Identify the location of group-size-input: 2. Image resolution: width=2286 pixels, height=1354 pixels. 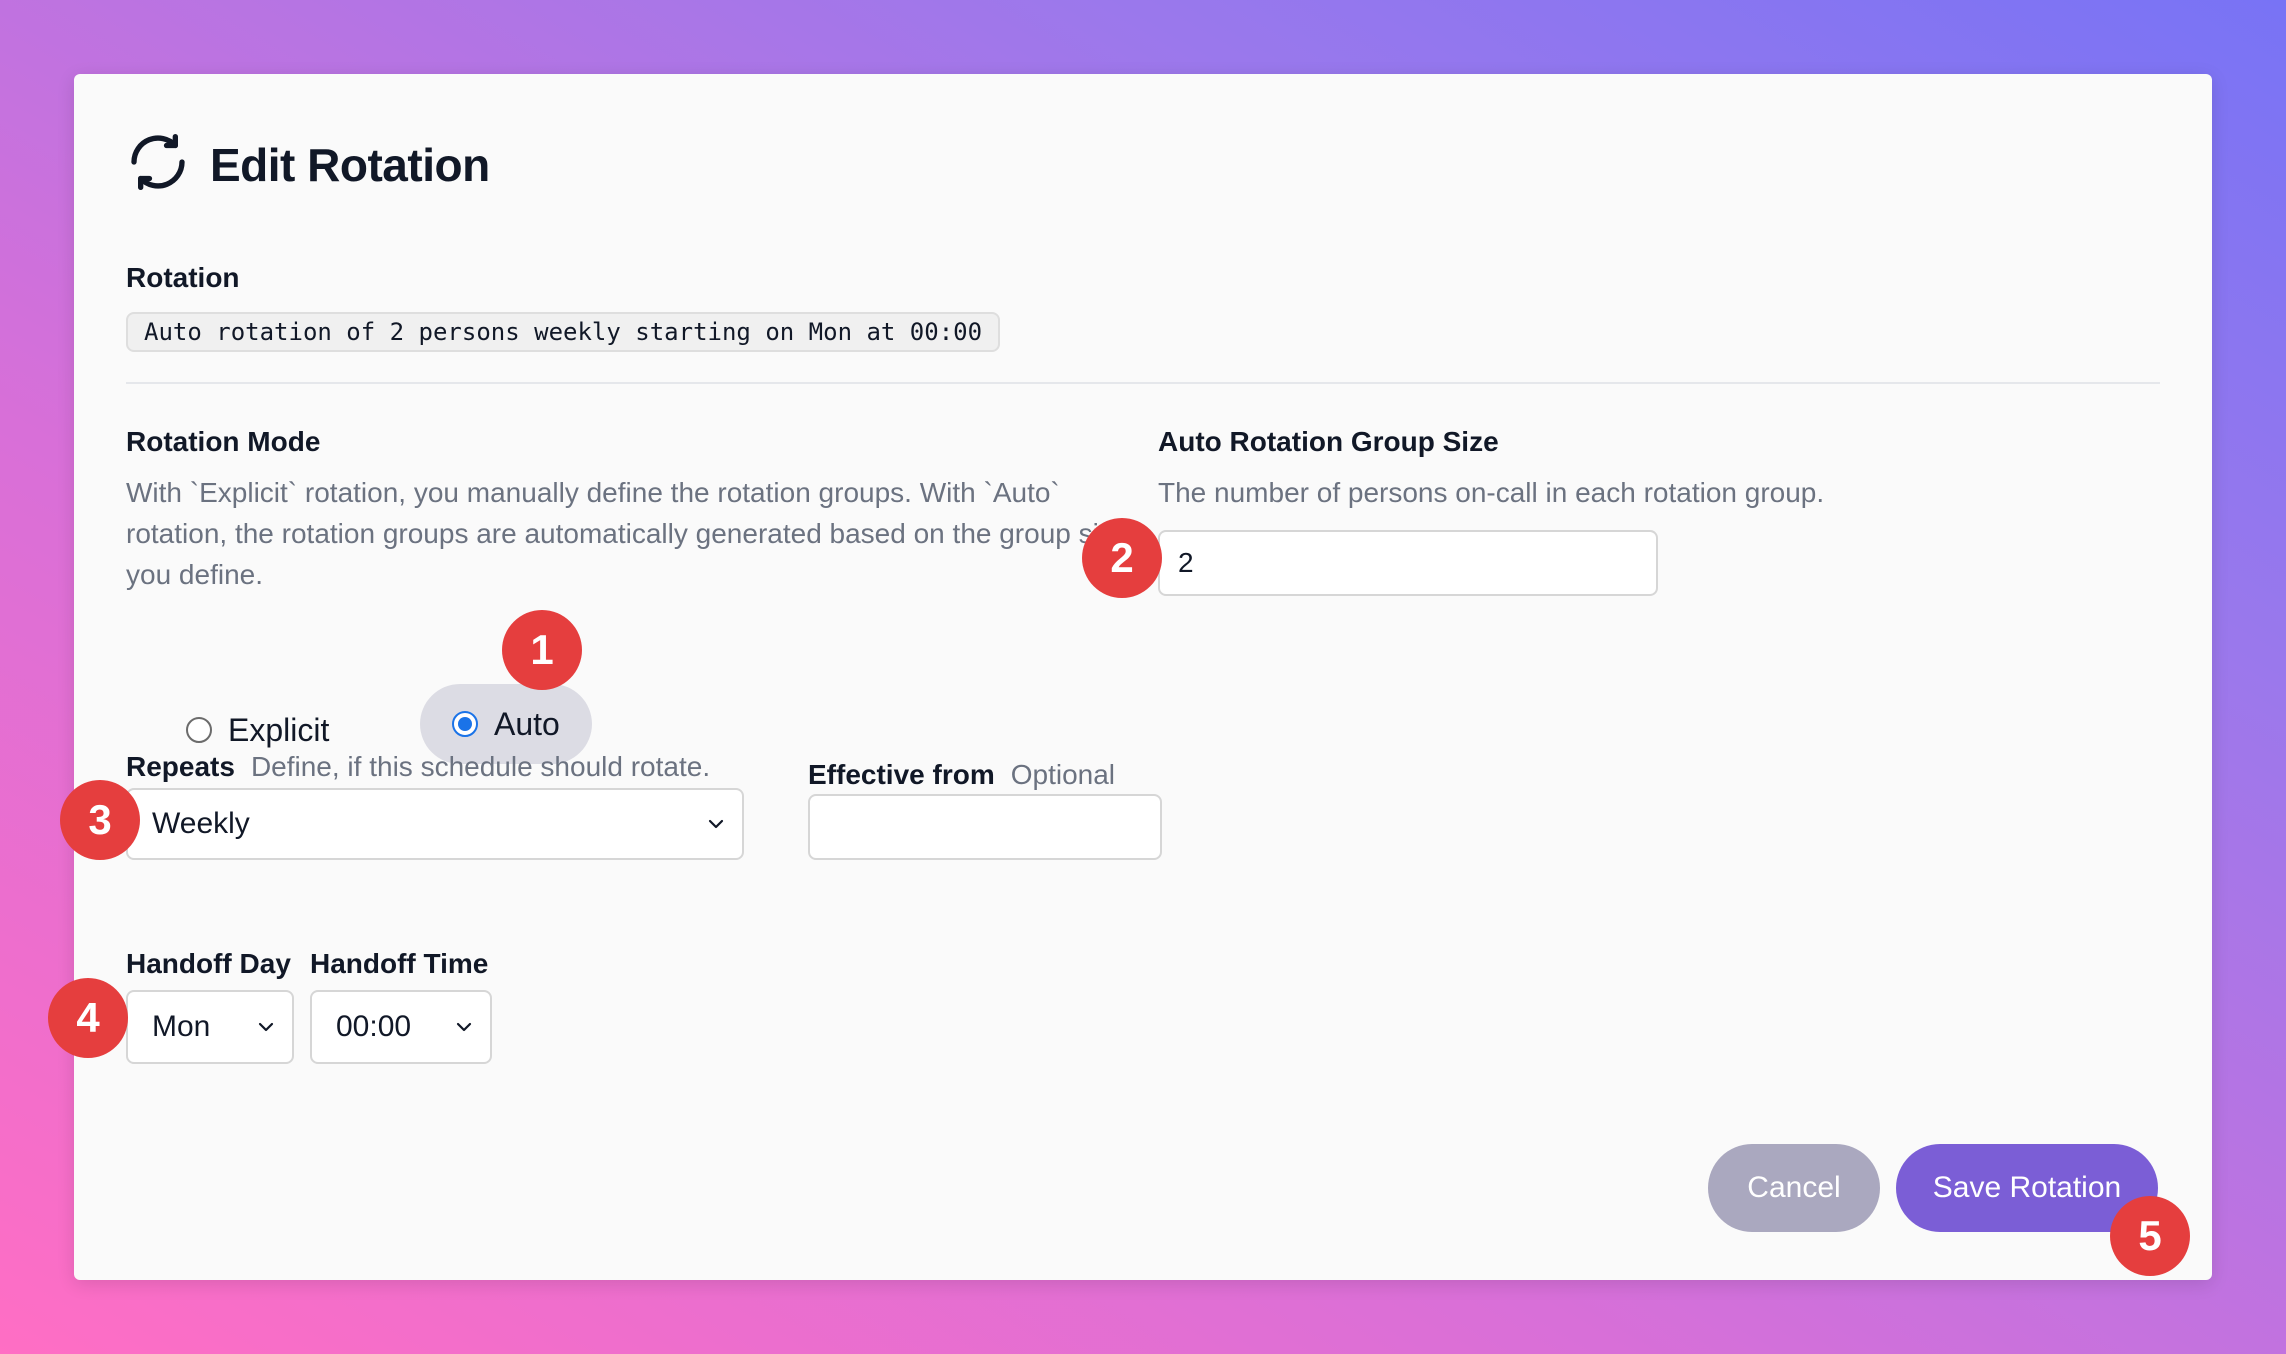
(1408, 563).